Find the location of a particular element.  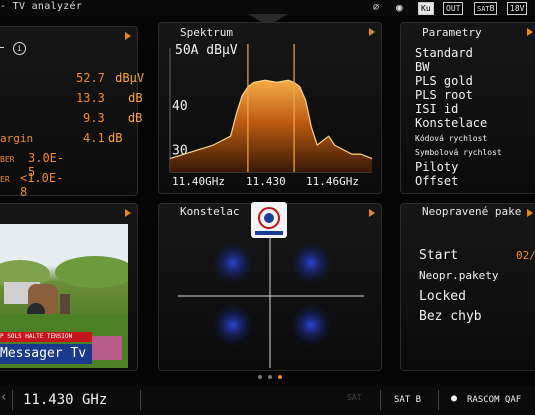

param-constellation: Konstelace is located at coordinates (451, 123).